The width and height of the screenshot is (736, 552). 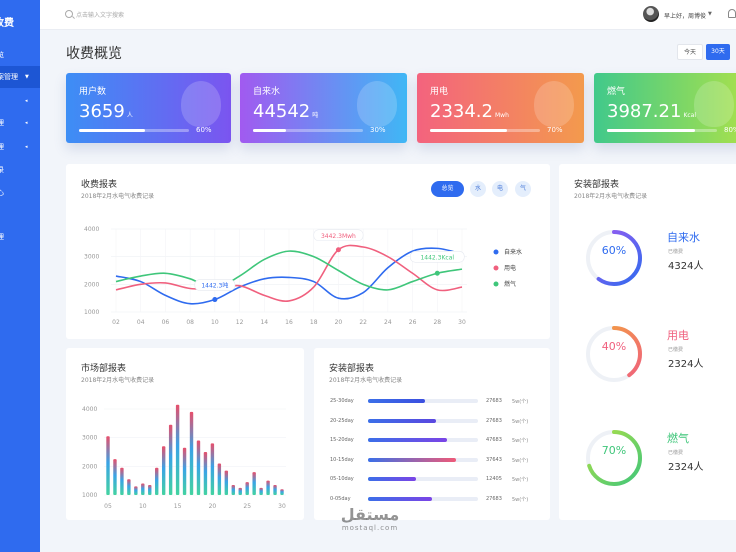 What do you see at coordinates (204, 130) in the screenshot?
I see `stat-percent: 60%` at bounding box center [204, 130].